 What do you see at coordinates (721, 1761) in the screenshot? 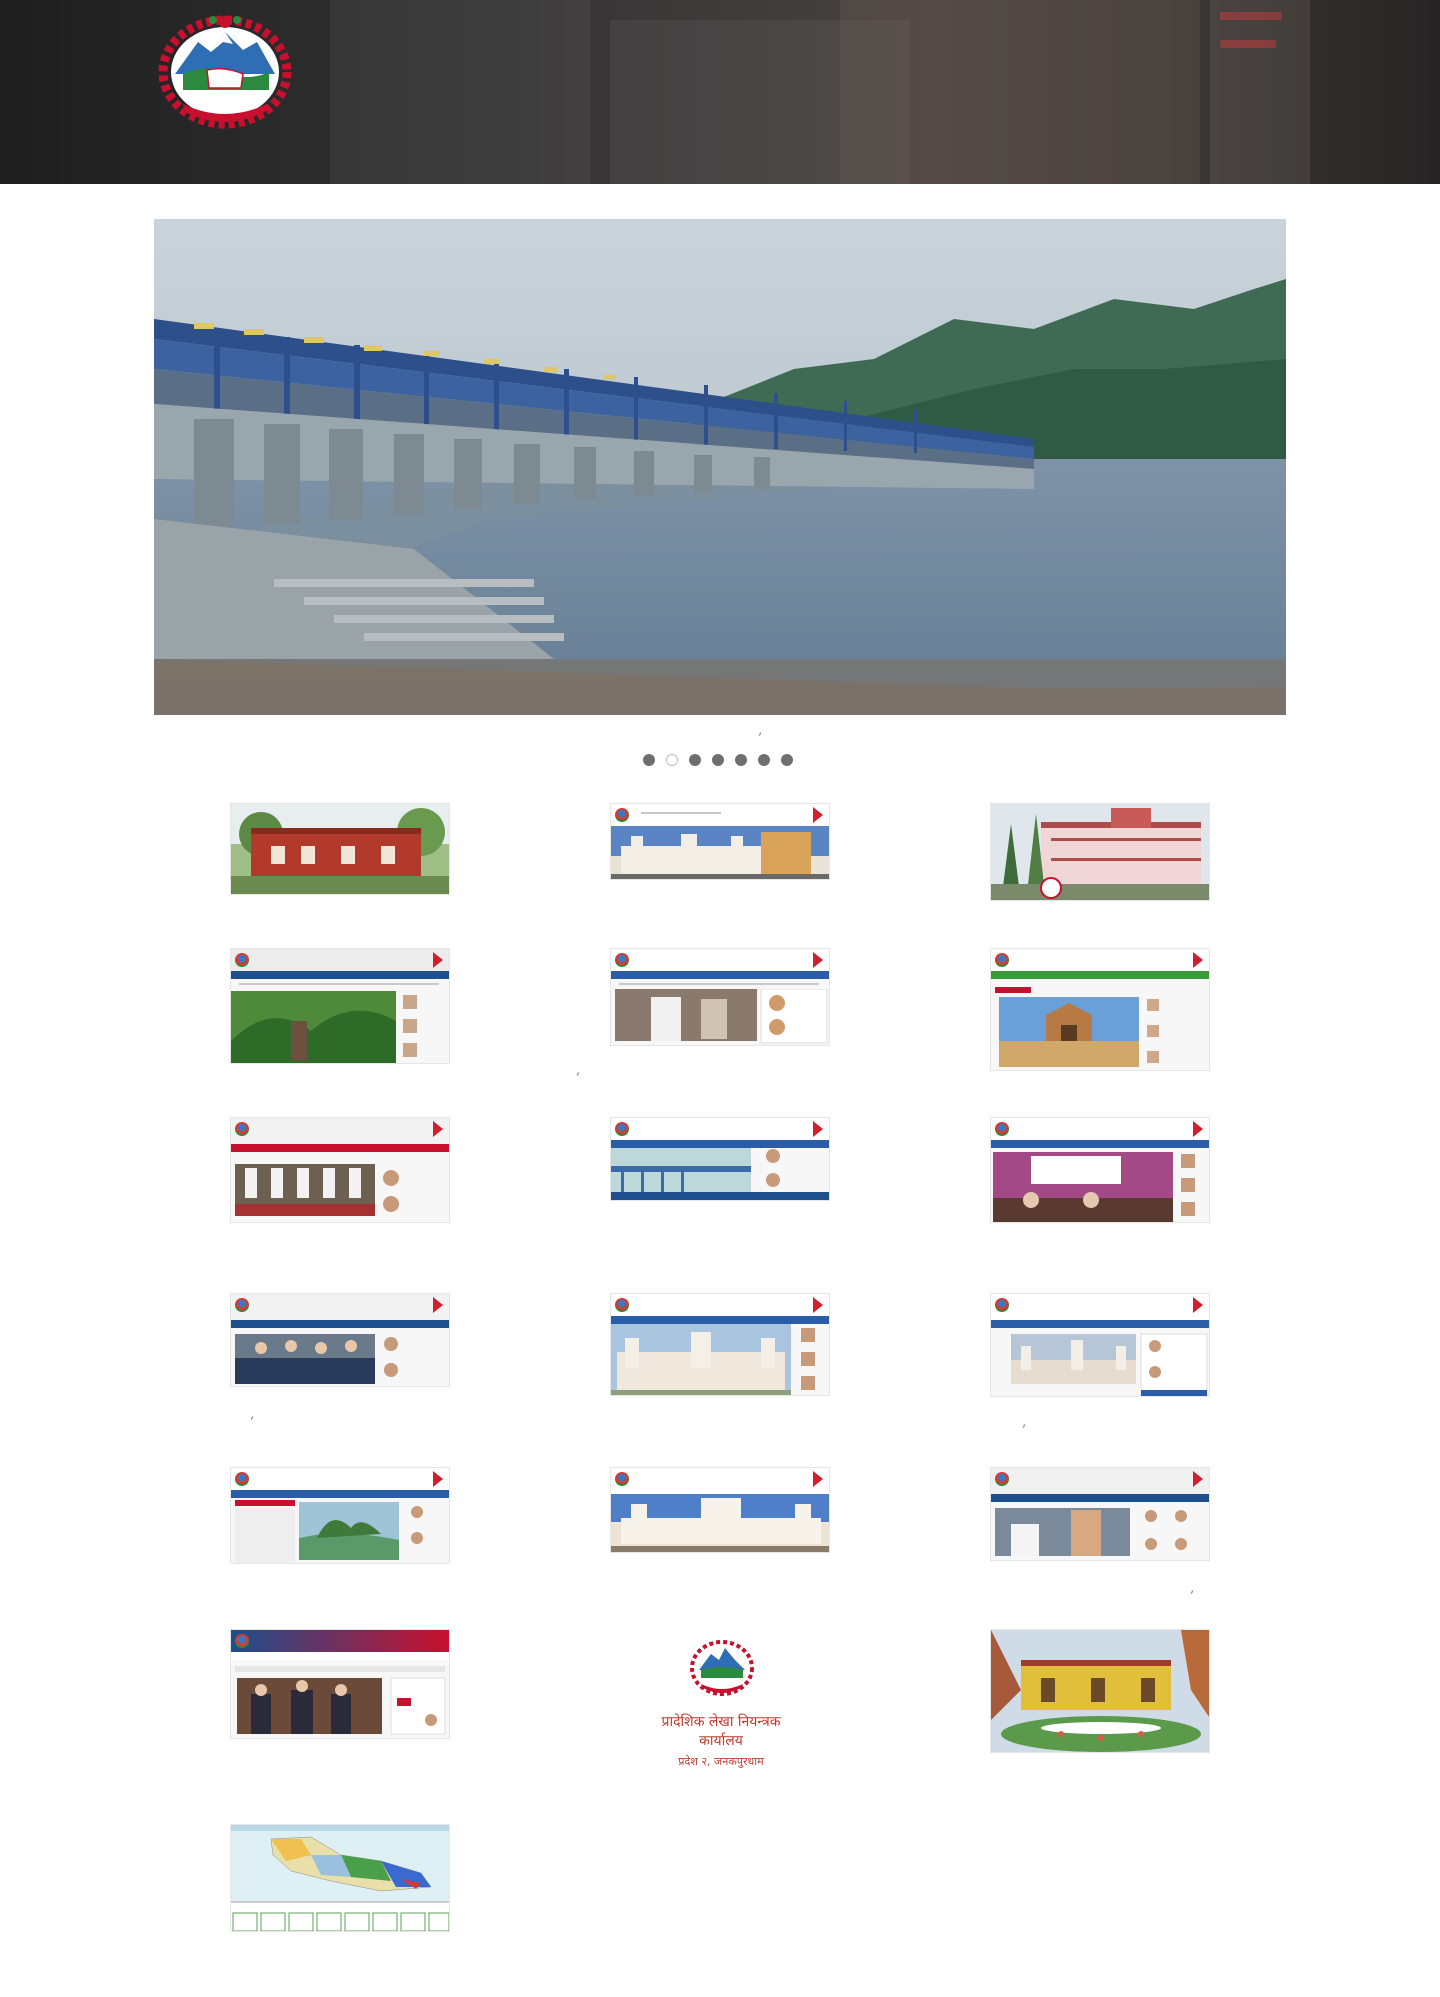
I see `logo-tile-subtitle: प्रदेश २, जनकपुरधाम` at bounding box center [721, 1761].